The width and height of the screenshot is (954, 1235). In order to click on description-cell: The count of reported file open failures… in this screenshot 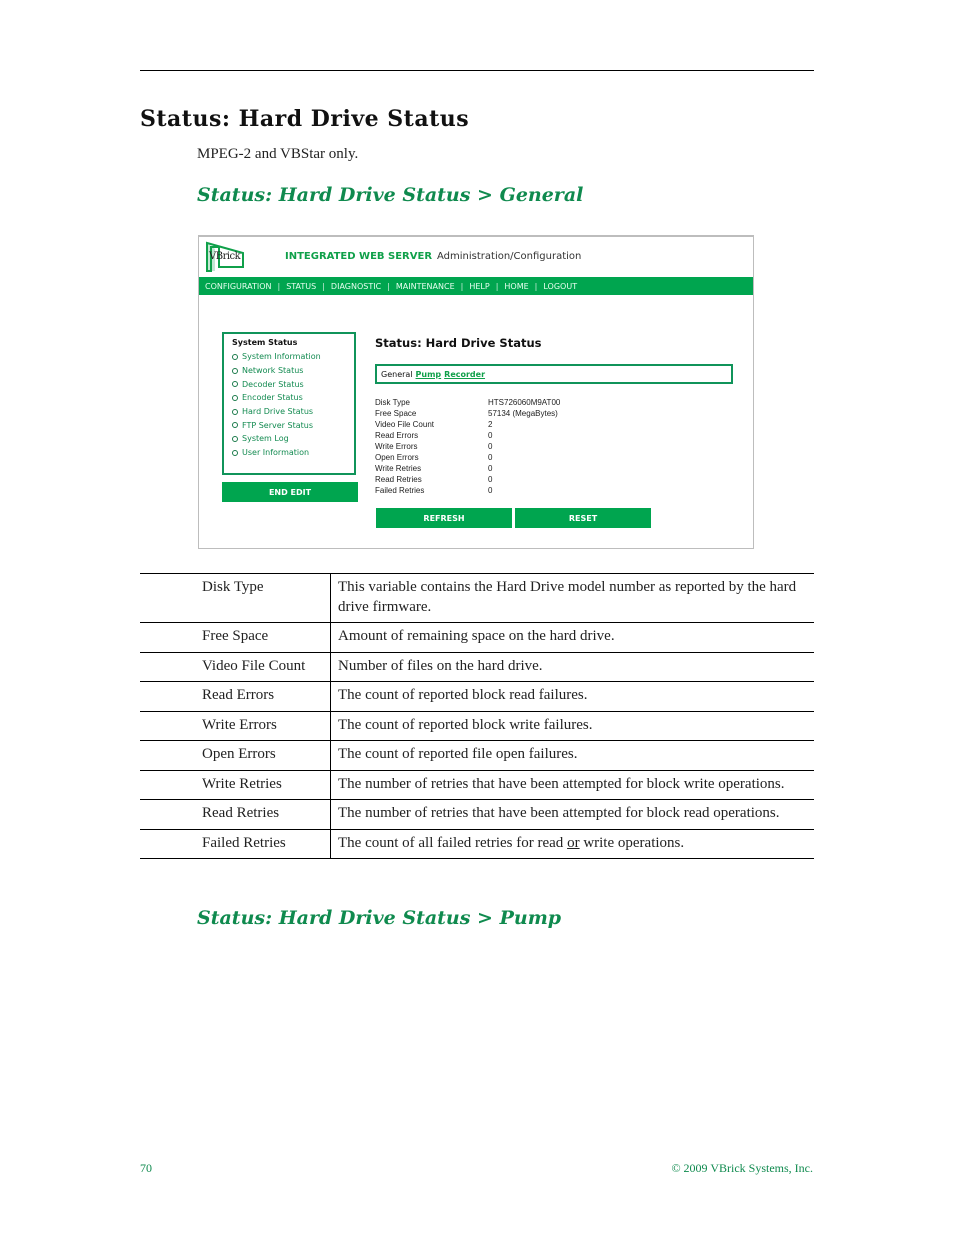, I will do `click(572, 755)`.